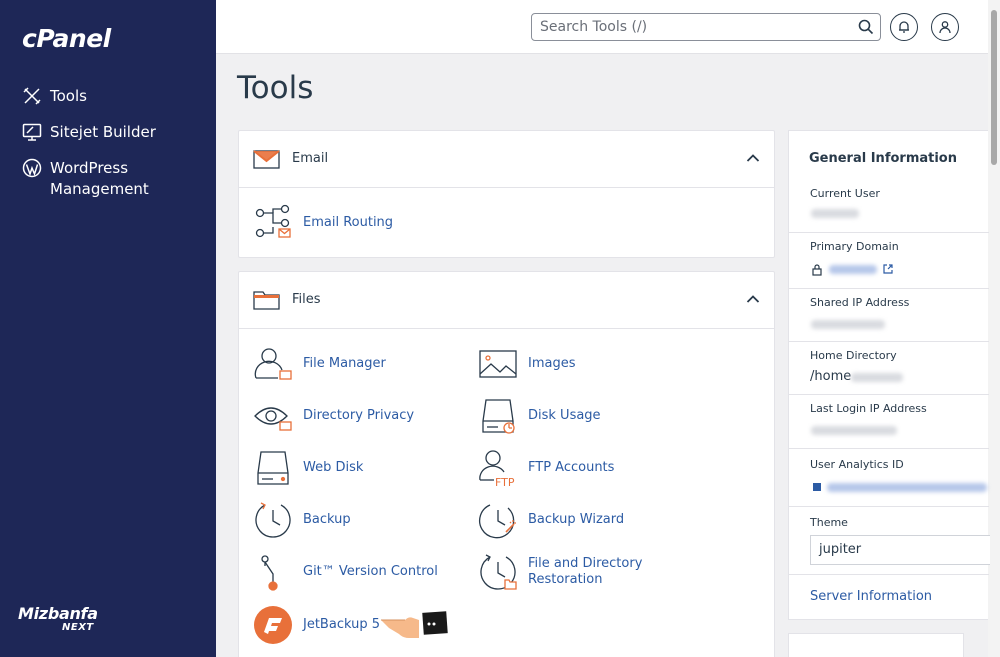  What do you see at coordinates (275, 88) in the screenshot?
I see `page-title: Tools` at bounding box center [275, 88].